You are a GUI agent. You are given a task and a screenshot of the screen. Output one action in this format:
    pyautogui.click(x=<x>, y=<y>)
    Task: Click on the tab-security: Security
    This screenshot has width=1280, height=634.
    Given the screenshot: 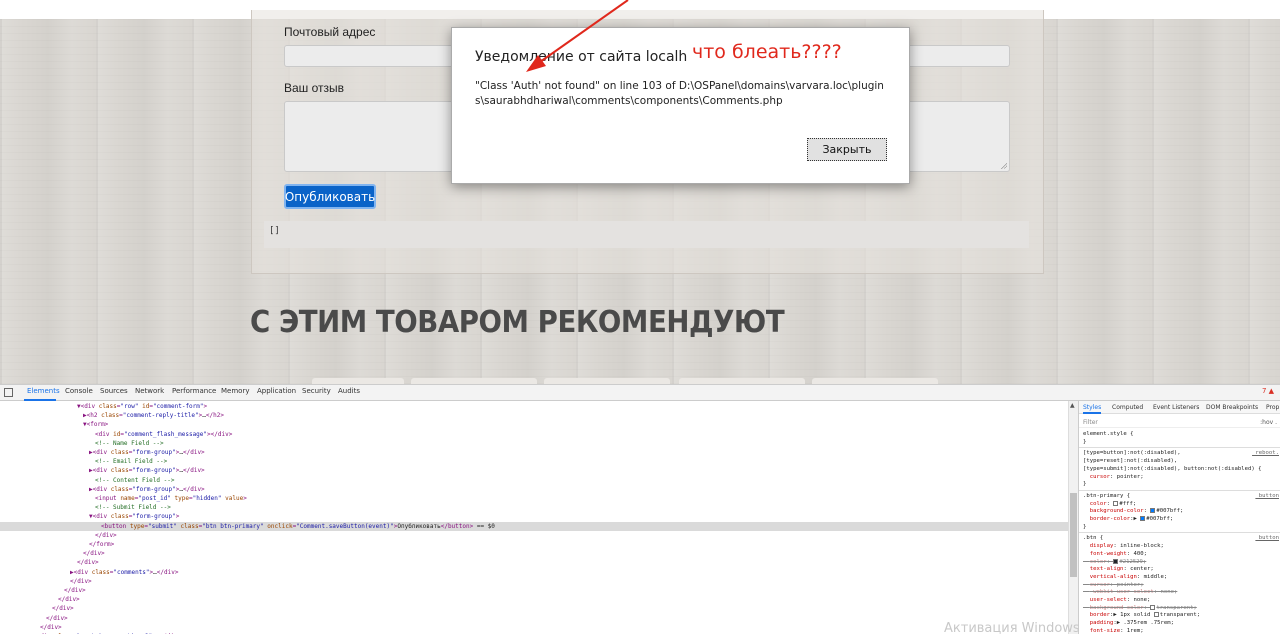 What is the action you would take?
    pyautogui.click(x=316, y=391)
    